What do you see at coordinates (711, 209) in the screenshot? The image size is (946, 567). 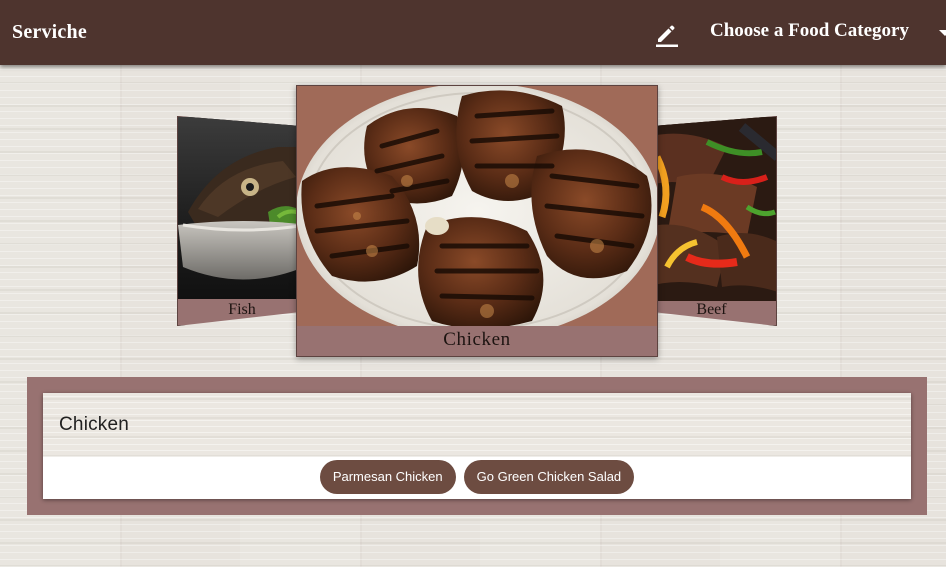 I see `beef-photo` at bounding box center [711, 209].